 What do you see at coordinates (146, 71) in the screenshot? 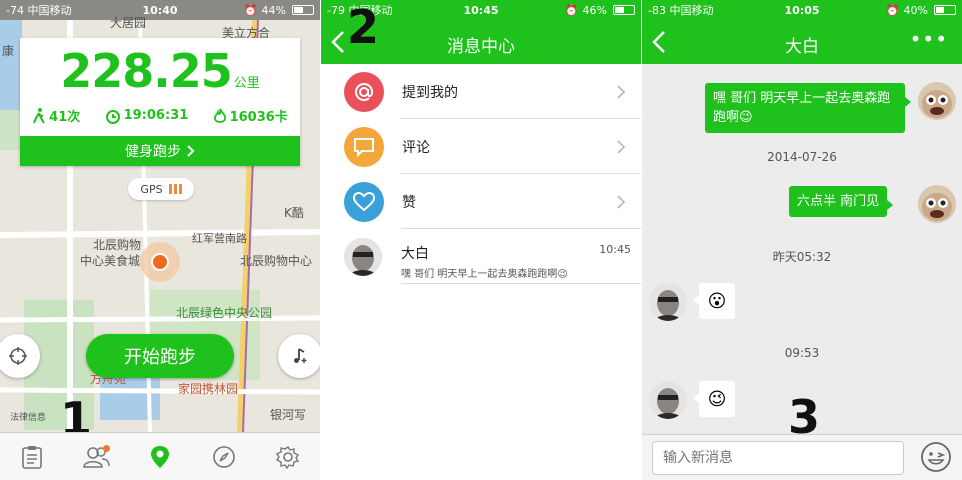
I see `distance-value: 228.25` at bounding box center [146, 71].